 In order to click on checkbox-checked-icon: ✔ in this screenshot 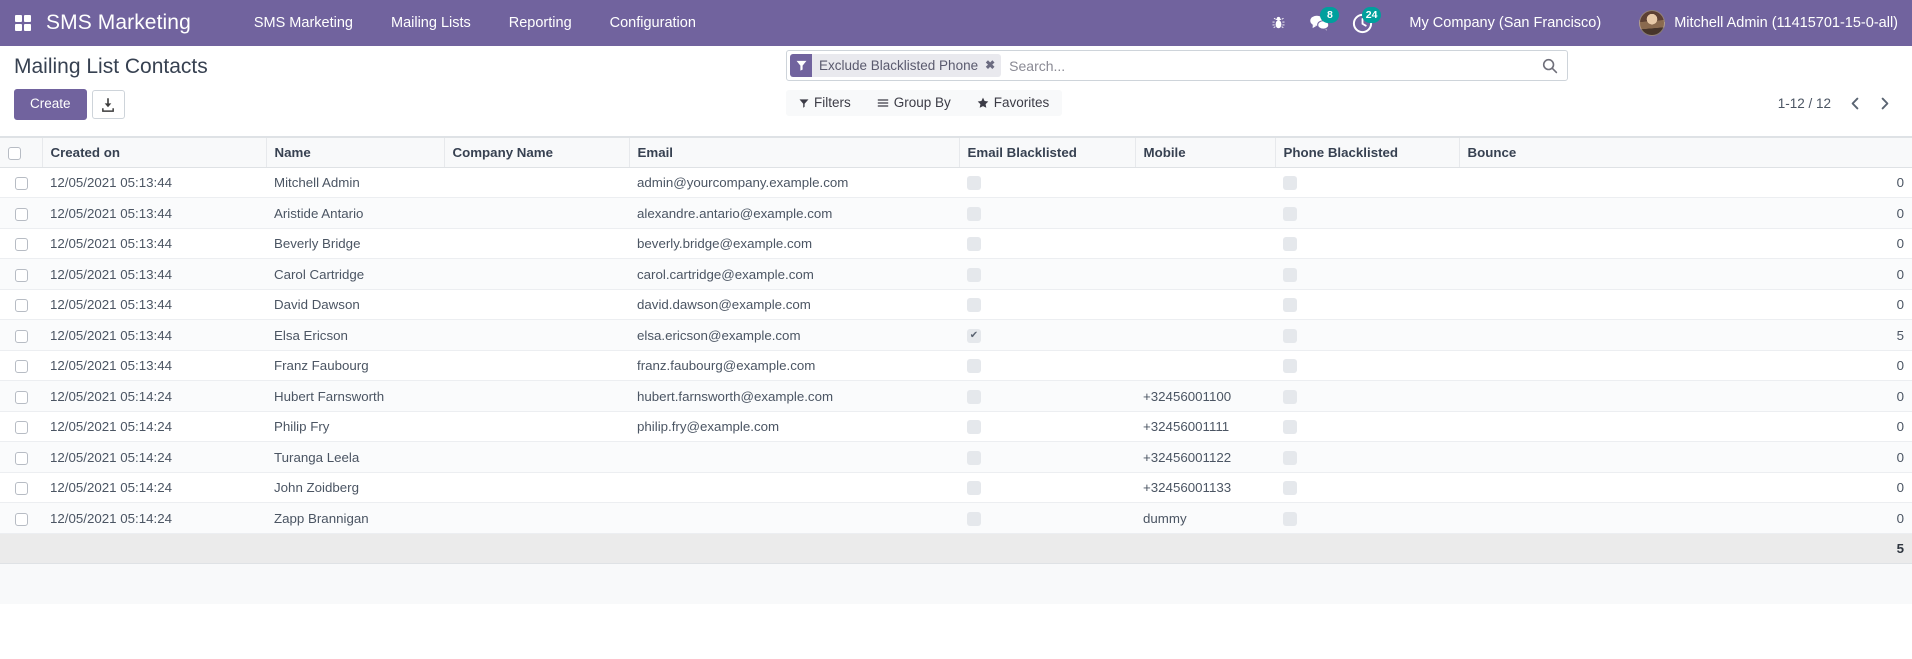, I will do `click(974, 335)`.